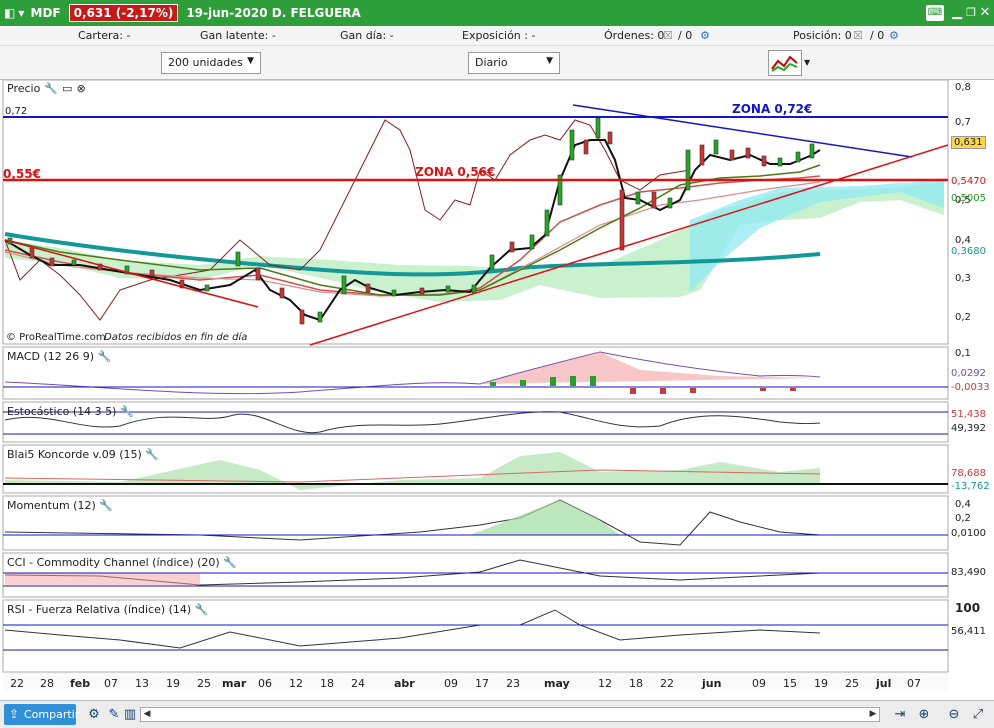  Describe the element at coordinates (685, 35) in the screenshot. I see `ordenes-total: / 0` at that location.